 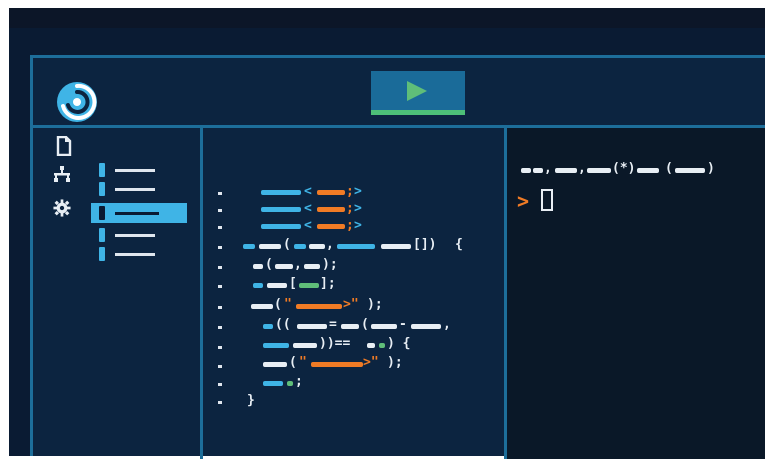 What do you see at coordinates (328, 283) in the screenshot?
I see `code-glyph: ];` at bounding box center [328, 283].